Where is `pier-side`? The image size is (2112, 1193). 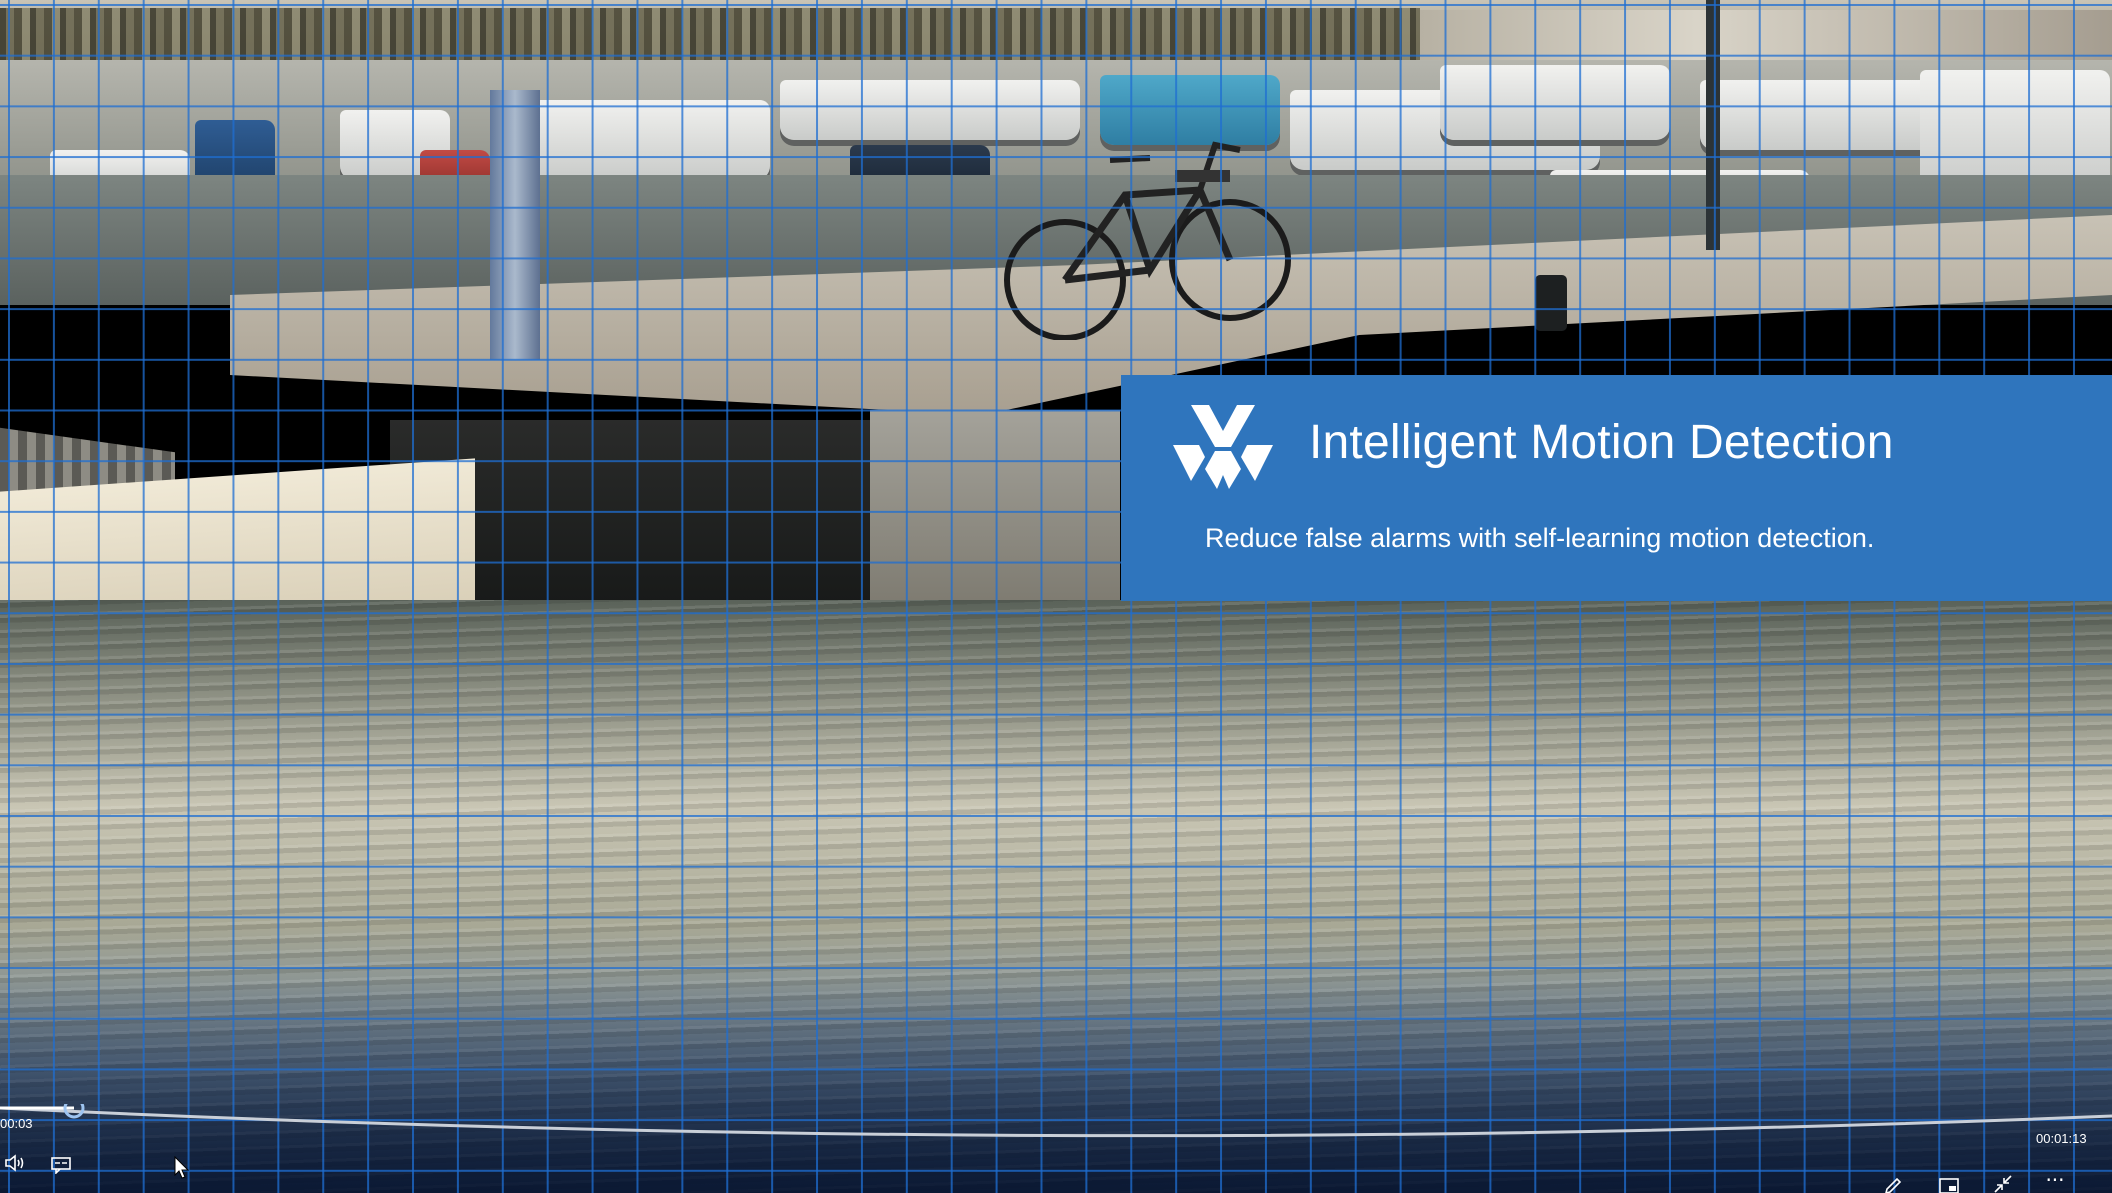 pier-side is located at coordinates (995, 505).